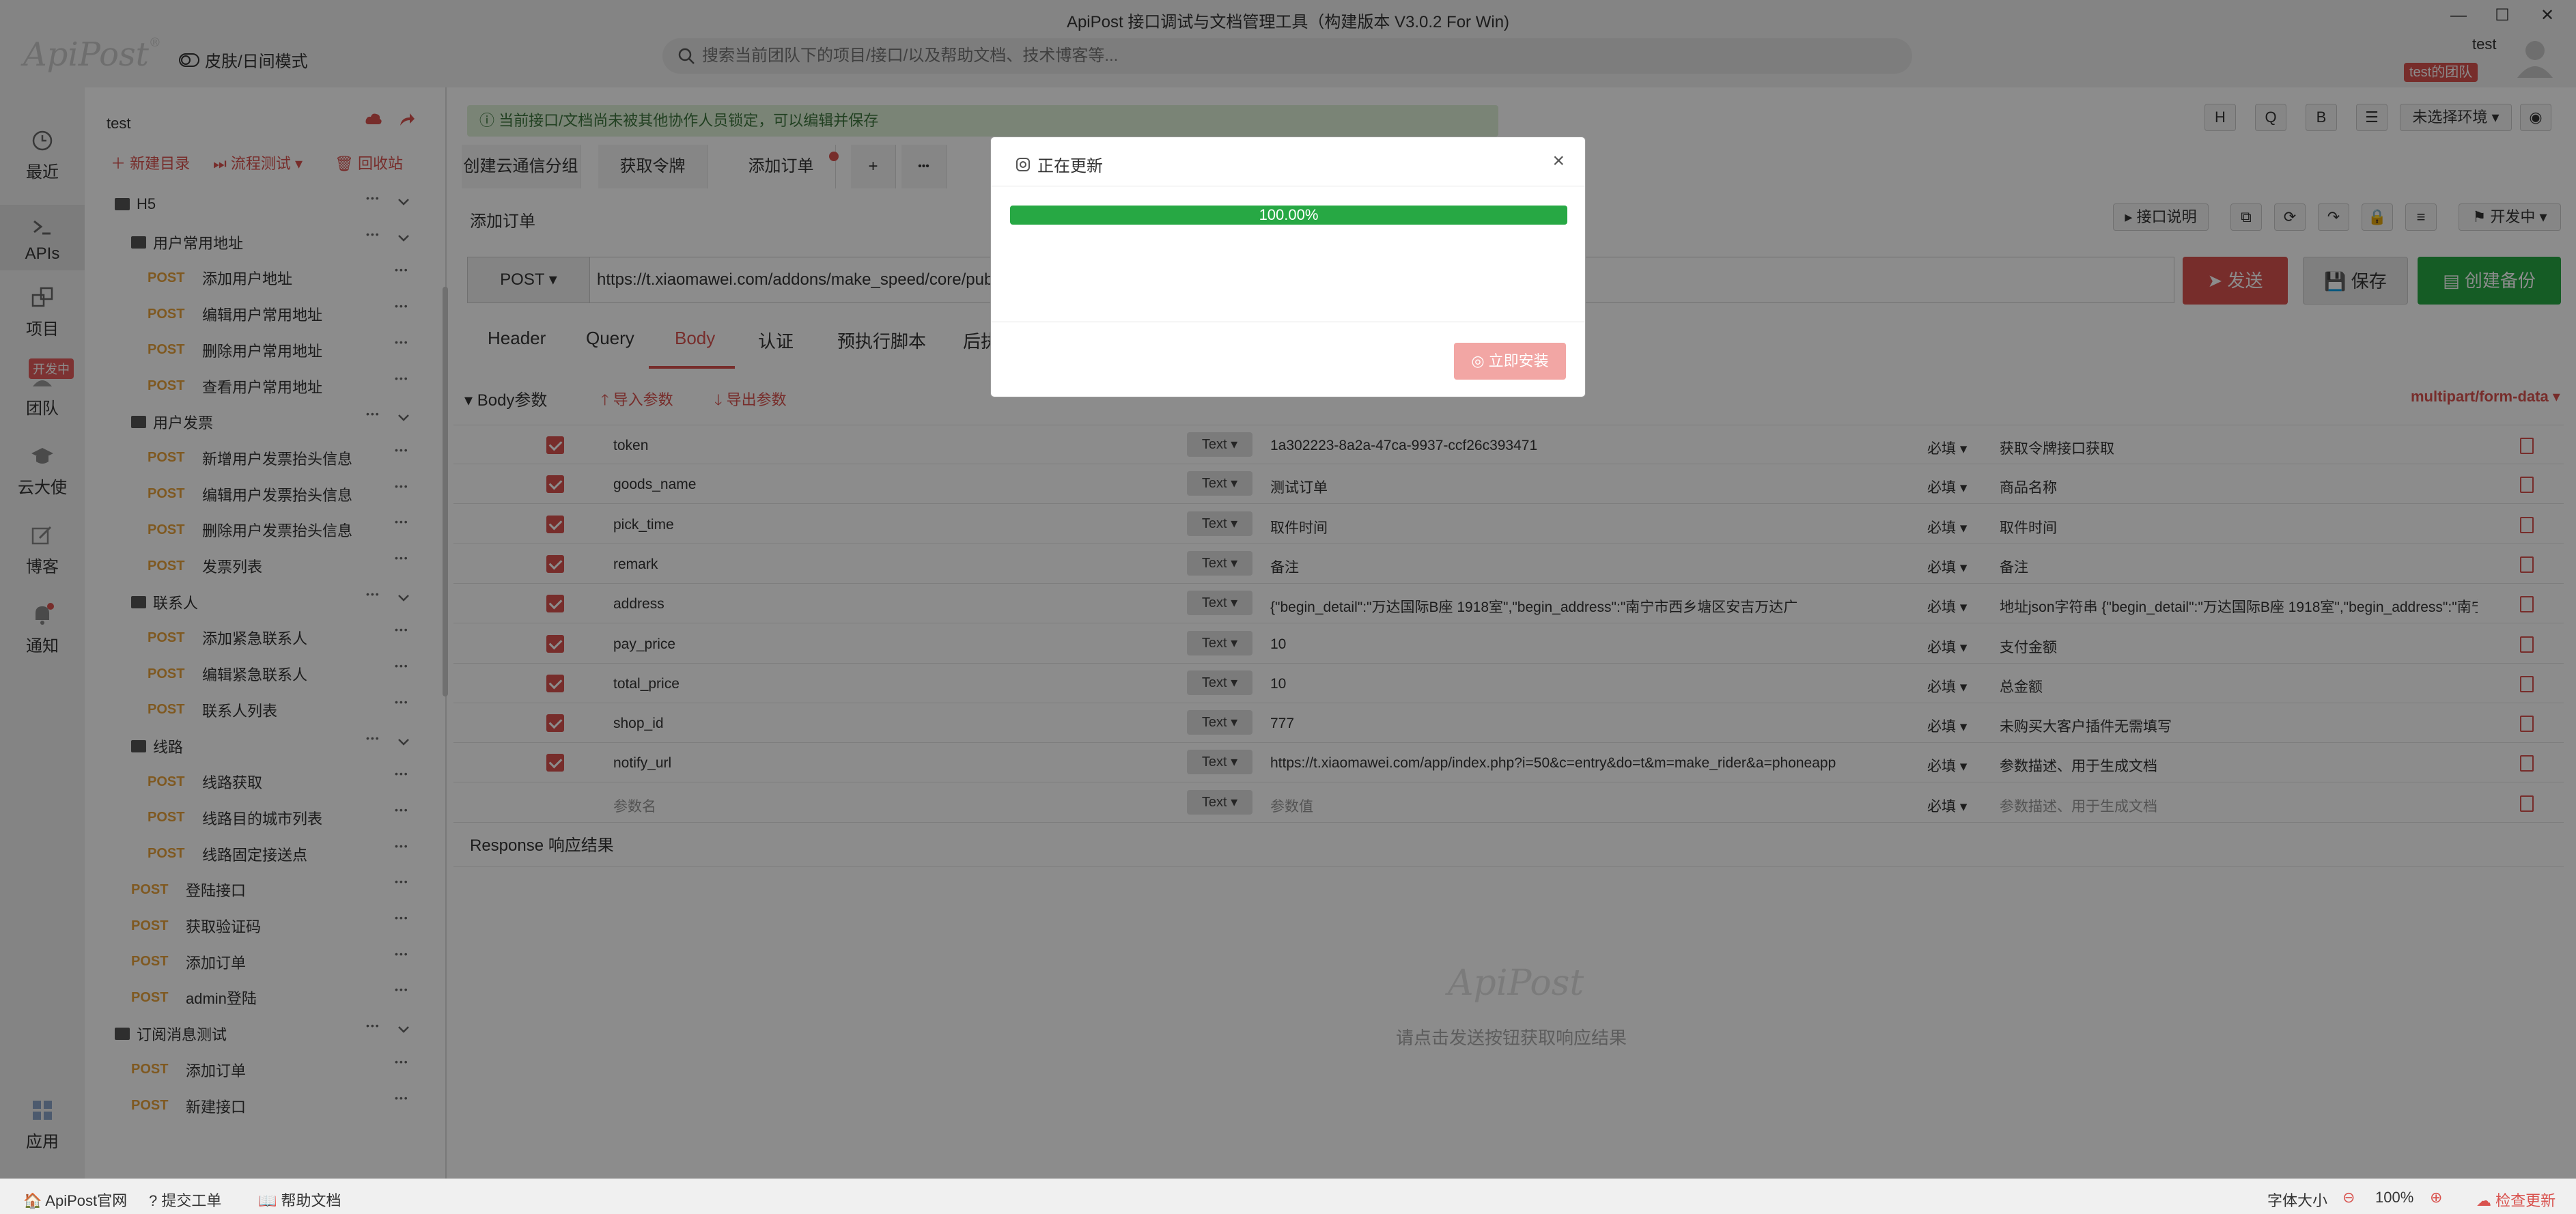 The height and width of the screenshot is (1214, 2576). What do you see at coordinates (75, 1200) in the screenshot?
I see `site-link: 🏠 ApiPost官网` at bounding box center [75, 1200].